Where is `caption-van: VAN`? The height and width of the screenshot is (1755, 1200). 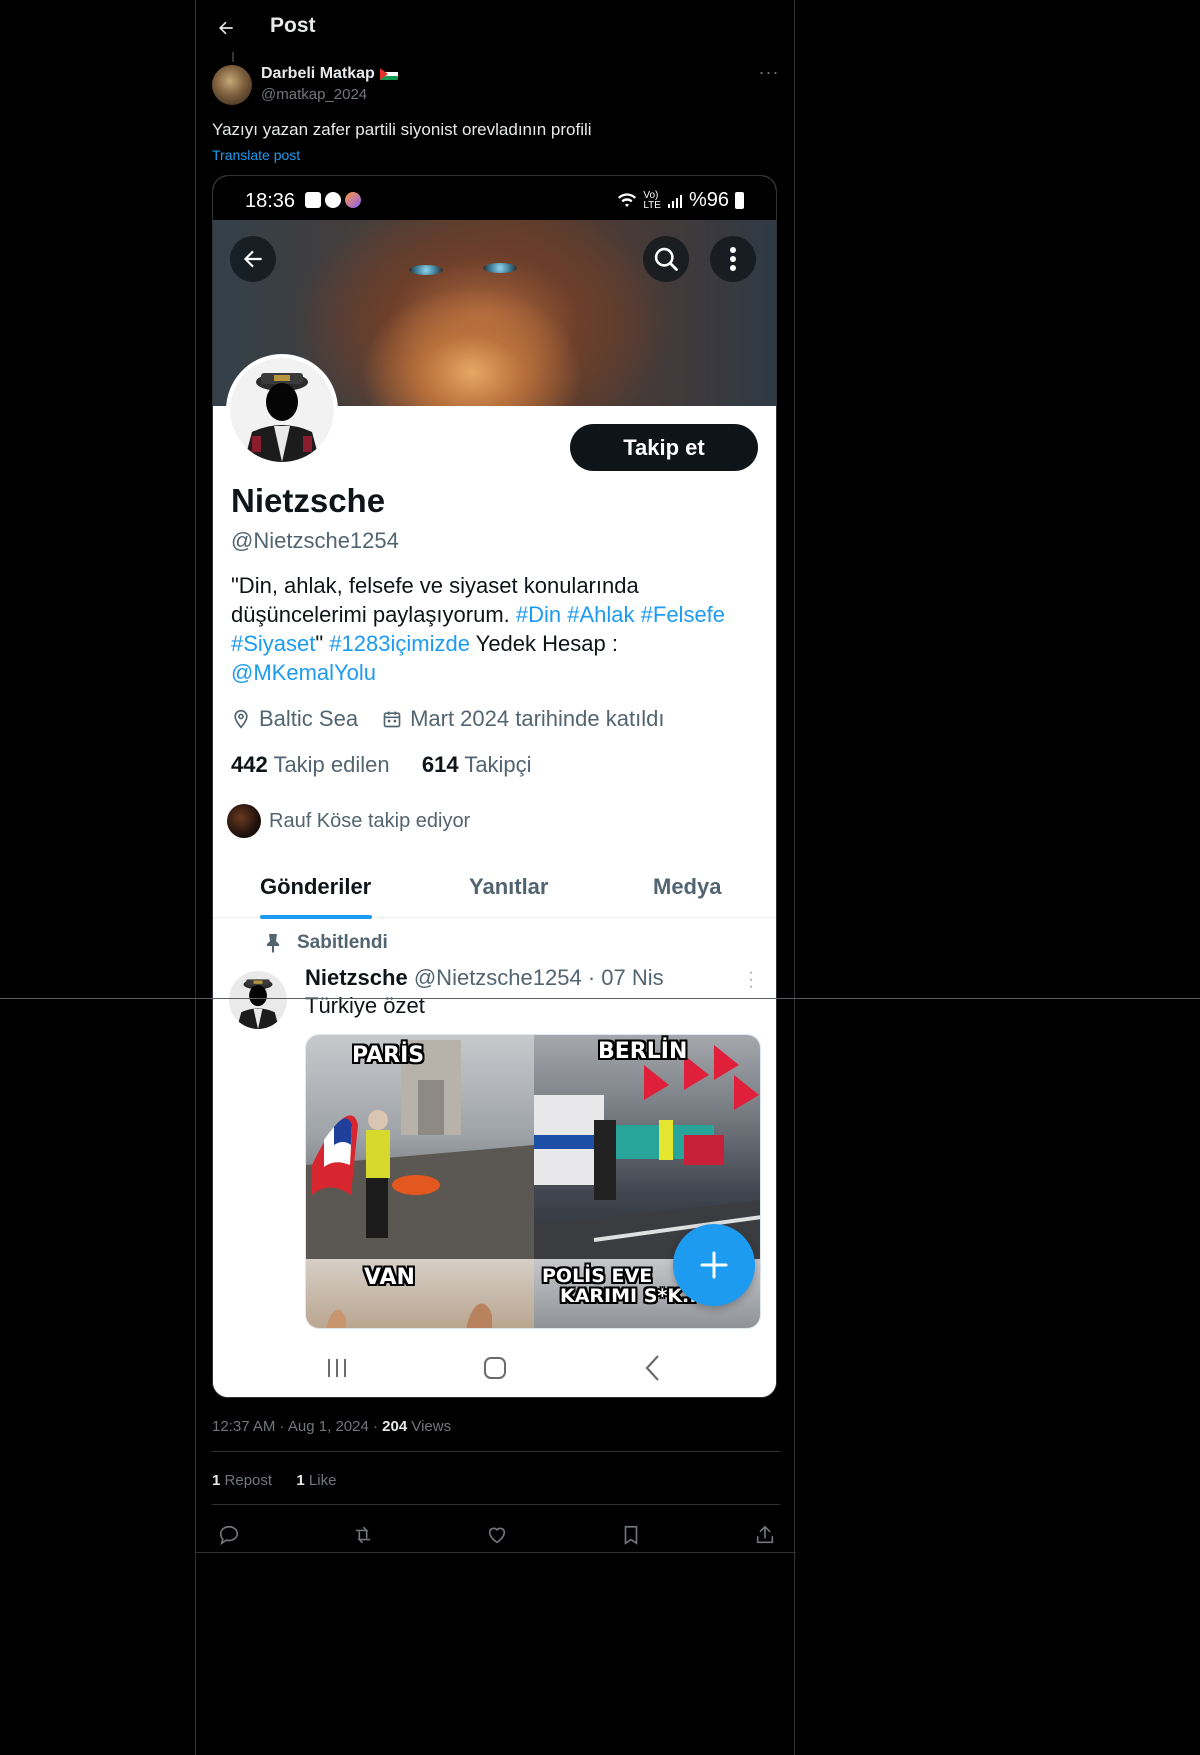
caption-van: VAN is located at coordinates (389, 1277).